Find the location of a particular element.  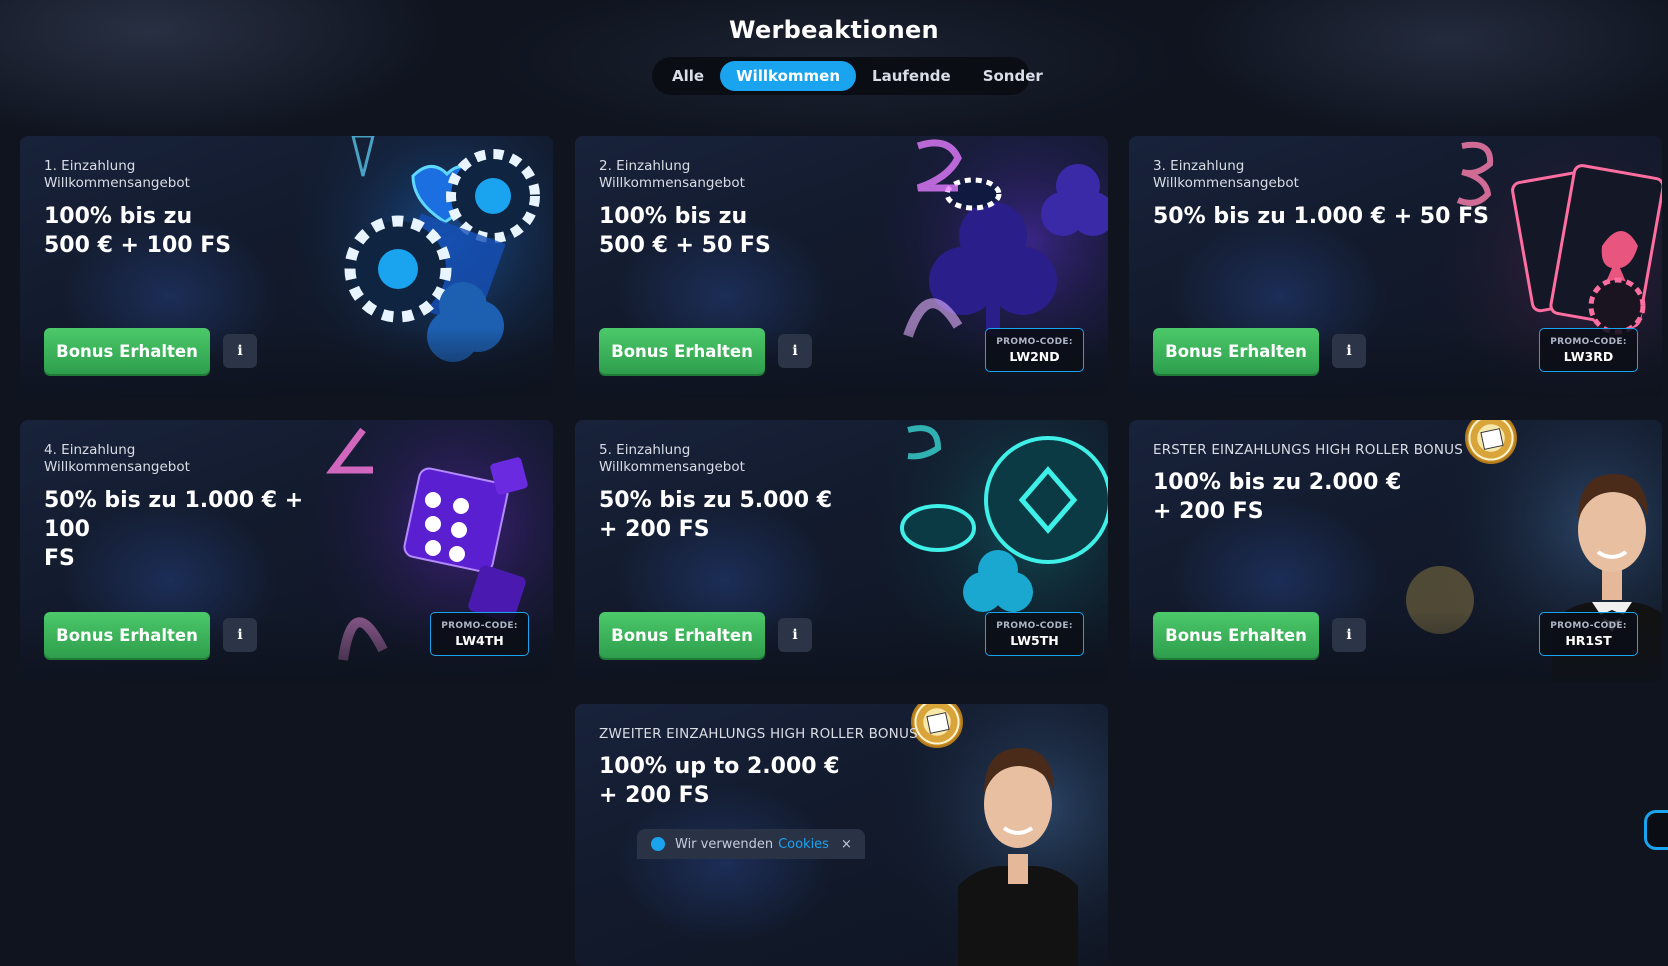

promo-code-box: PROMO-CODE: LW3RD is located at coordinates (1588, 350).